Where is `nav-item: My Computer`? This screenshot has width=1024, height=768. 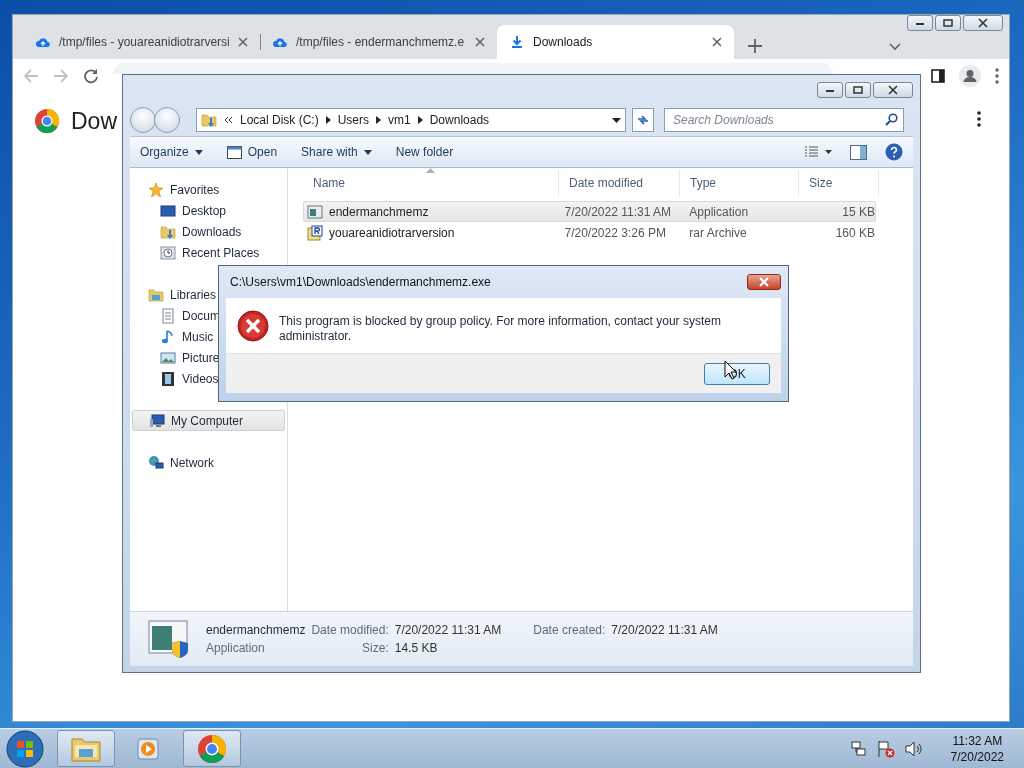 nav-item: My Computer is located at coordinates (208, 420).